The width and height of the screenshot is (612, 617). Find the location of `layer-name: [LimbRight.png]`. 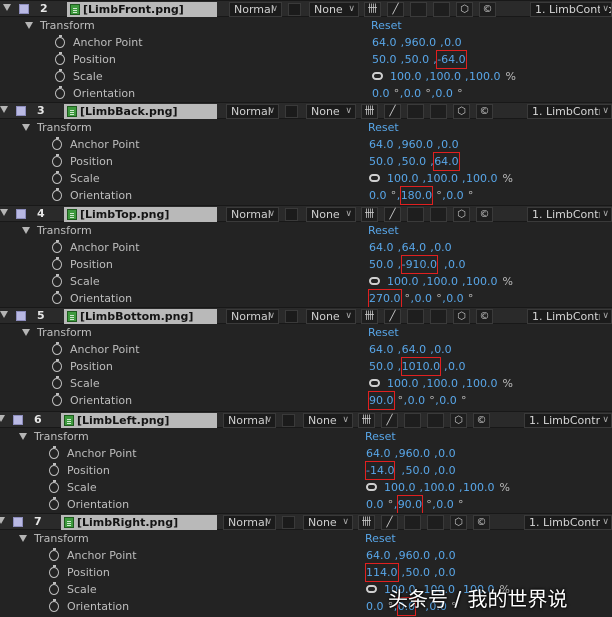

layer-name: [LimbRight.png] is located at coordinates (139, 522).